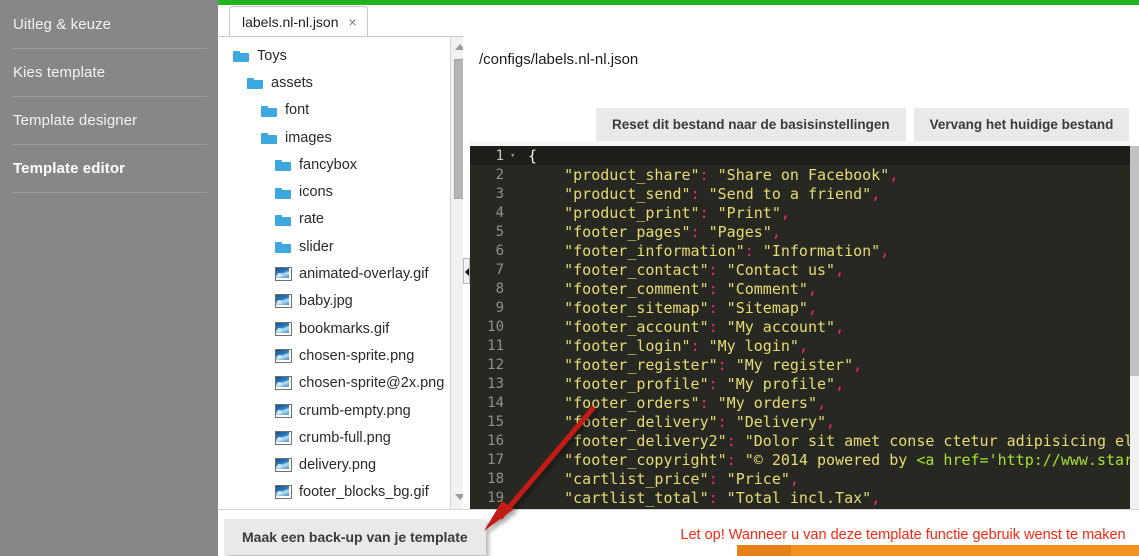  What do you see at coordinates (800, 384) in the screenshot?
I see `code-line: 13 "footer_profile": "My profile",` at bounding box center [800, 384].